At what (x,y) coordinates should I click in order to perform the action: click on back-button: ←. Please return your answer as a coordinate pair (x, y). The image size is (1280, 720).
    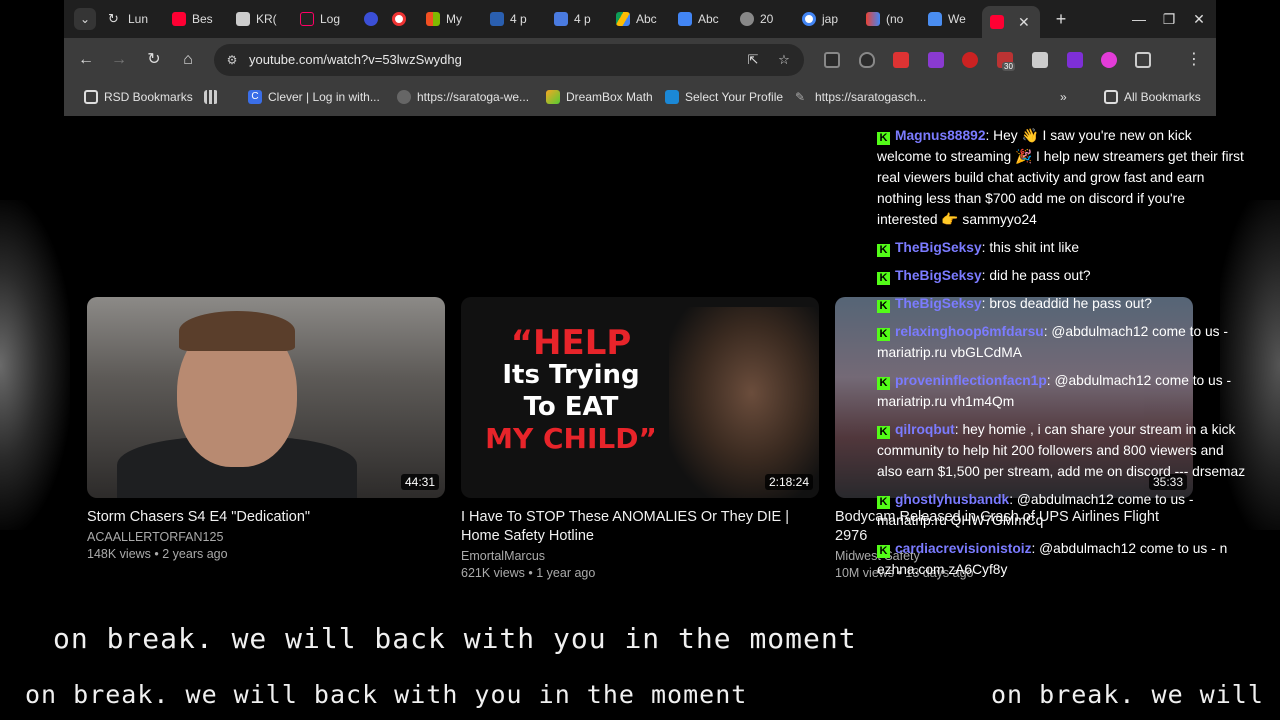
    Looking at the image, I should click on (86, 60).